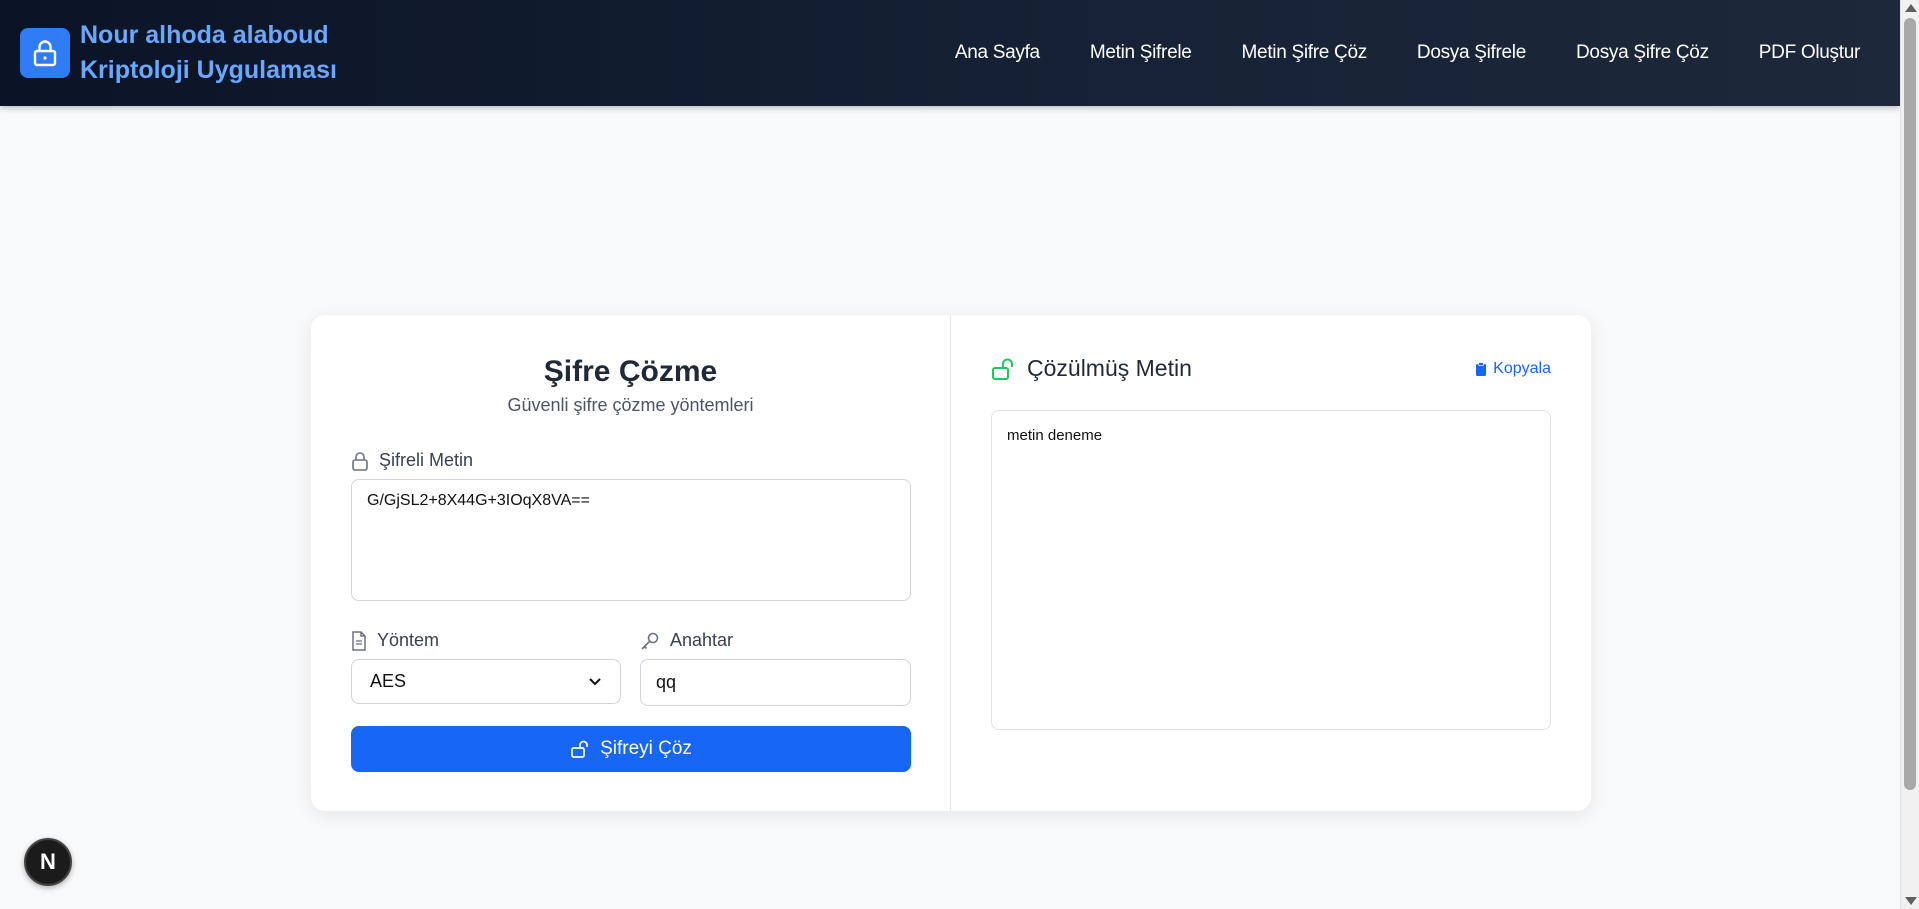 The width and height of the screenshot is (1919, 909). I want to click on copy-label: Kopyala, so click(1522, 368).